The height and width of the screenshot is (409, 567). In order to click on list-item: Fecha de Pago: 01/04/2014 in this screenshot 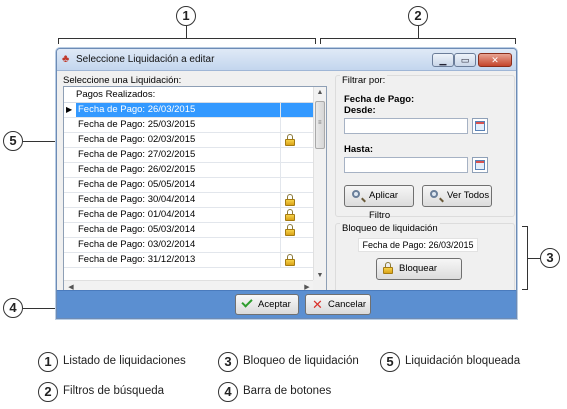, I will do `click(189, 215)`.